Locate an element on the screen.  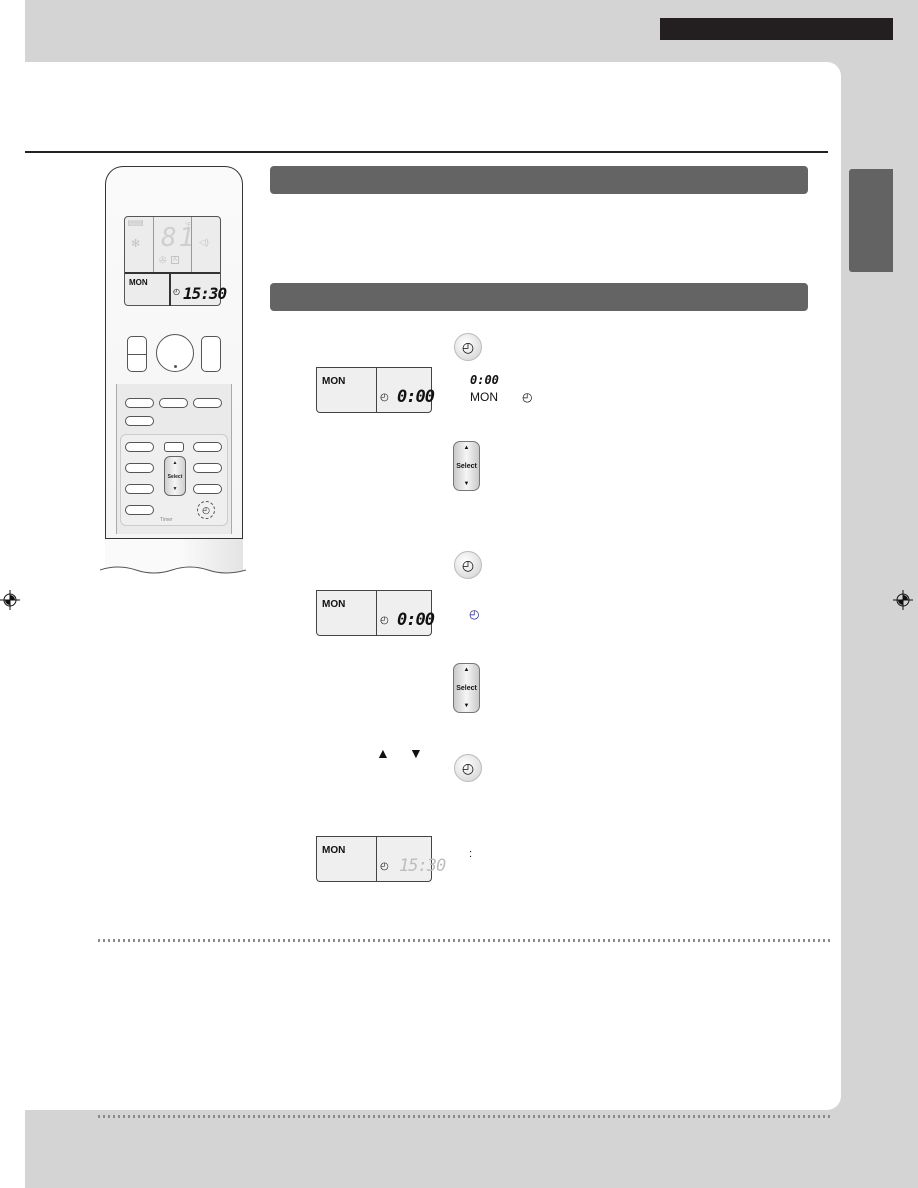
section-side-tab is located at coordinates (871, 220).